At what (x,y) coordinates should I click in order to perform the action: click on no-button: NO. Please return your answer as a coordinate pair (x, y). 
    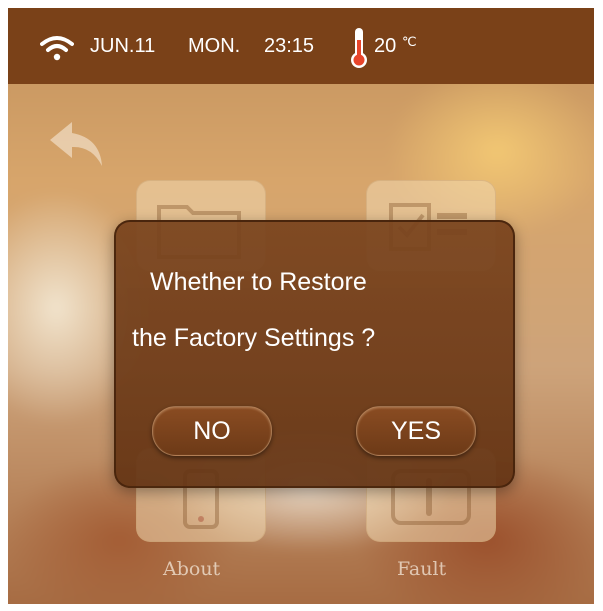
    Looking at the image, I should click on (212, 431).